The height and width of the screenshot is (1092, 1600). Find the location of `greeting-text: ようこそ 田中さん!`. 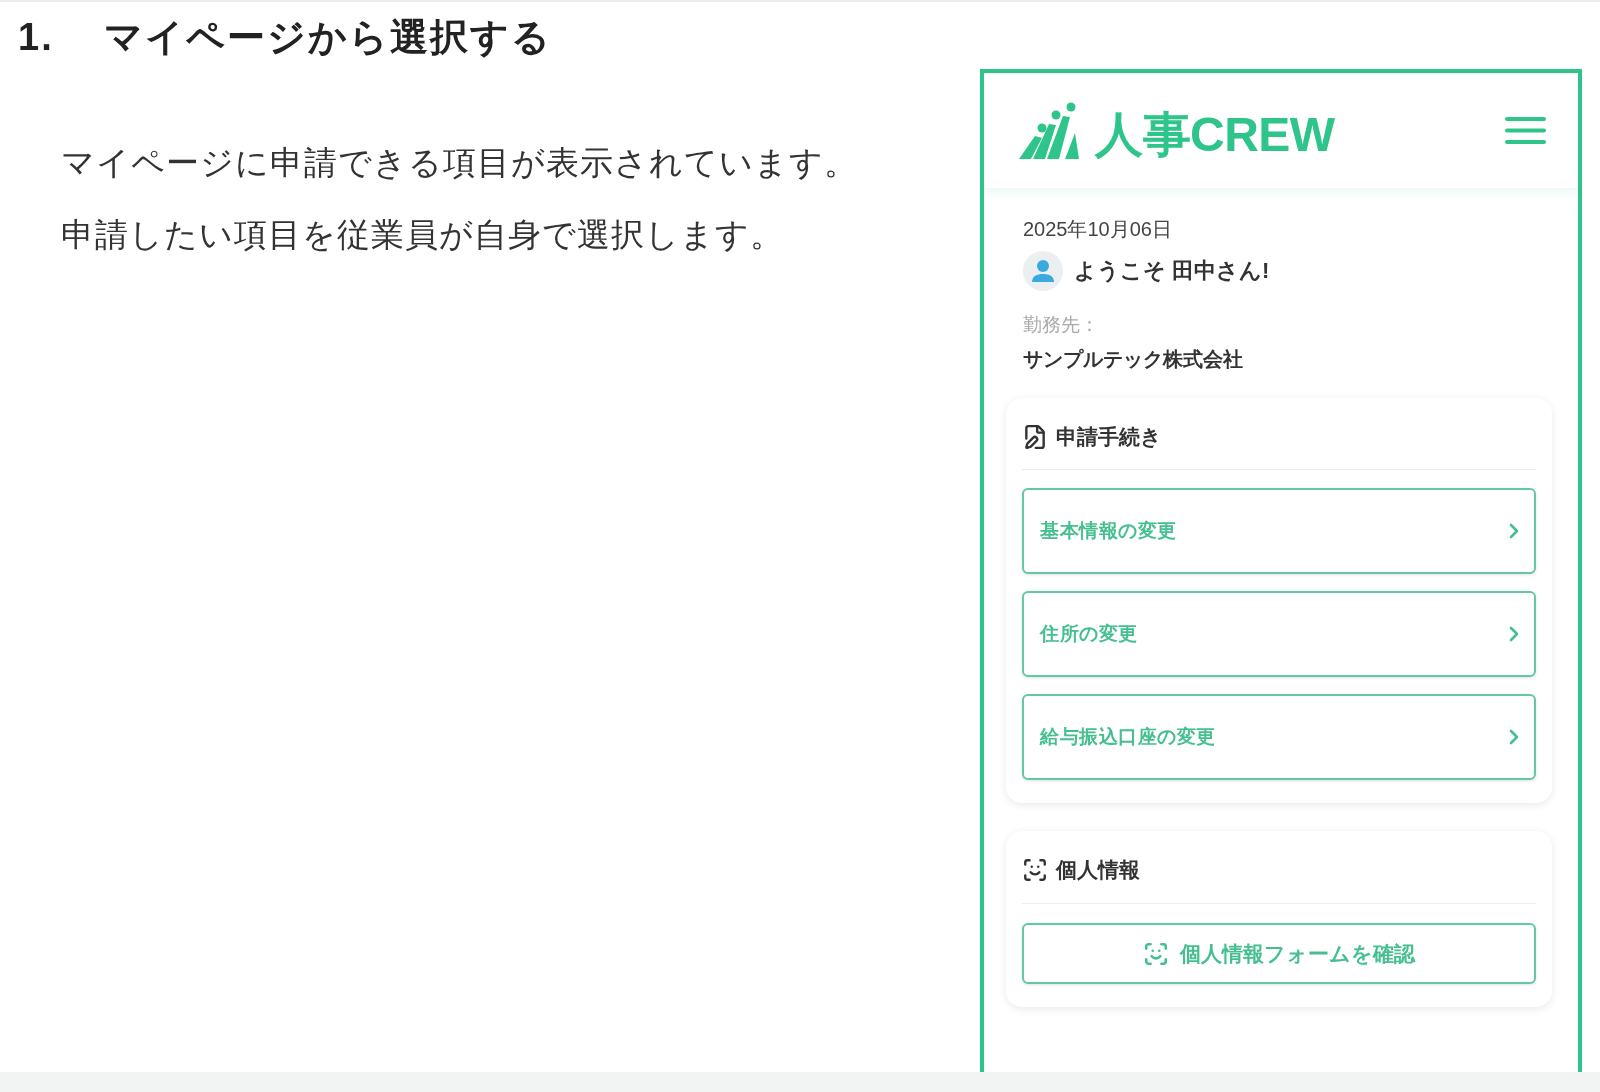

greeting-text: ようこそ 田中さん! is located at coordinates (1172, 271).